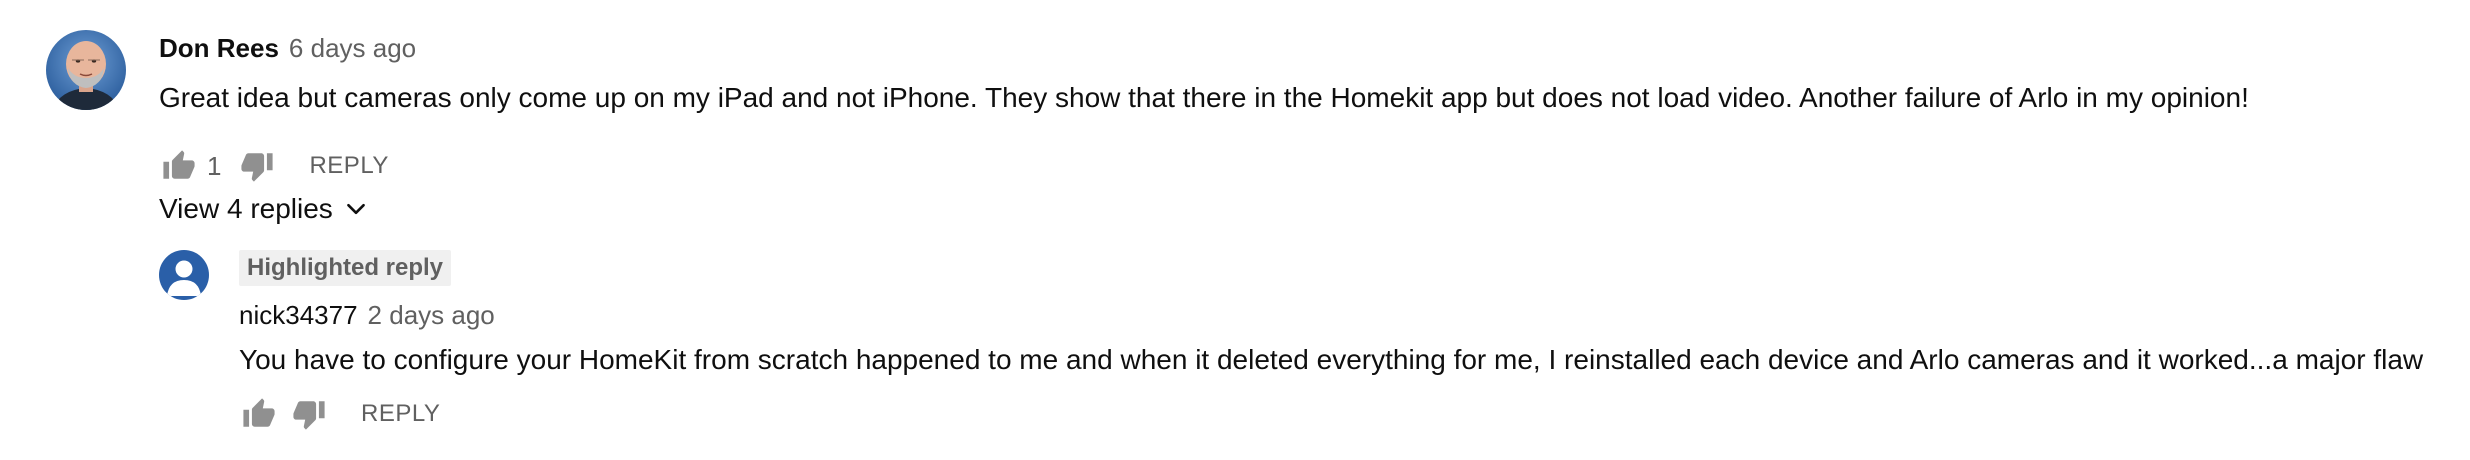 The height and width of the screenshot is (460, 2470). I want to click on comment-timestamp: 6 days ago, so click(352, 48).